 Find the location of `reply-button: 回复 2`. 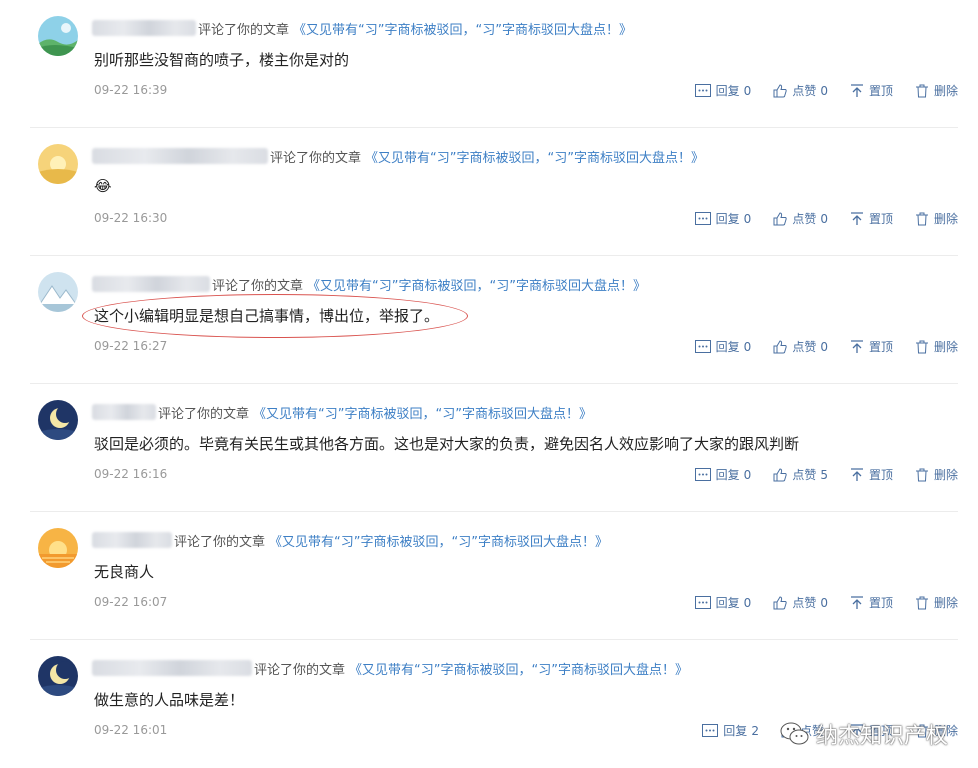

reply-button: 回复 2 is located at coordinates (730, 730).